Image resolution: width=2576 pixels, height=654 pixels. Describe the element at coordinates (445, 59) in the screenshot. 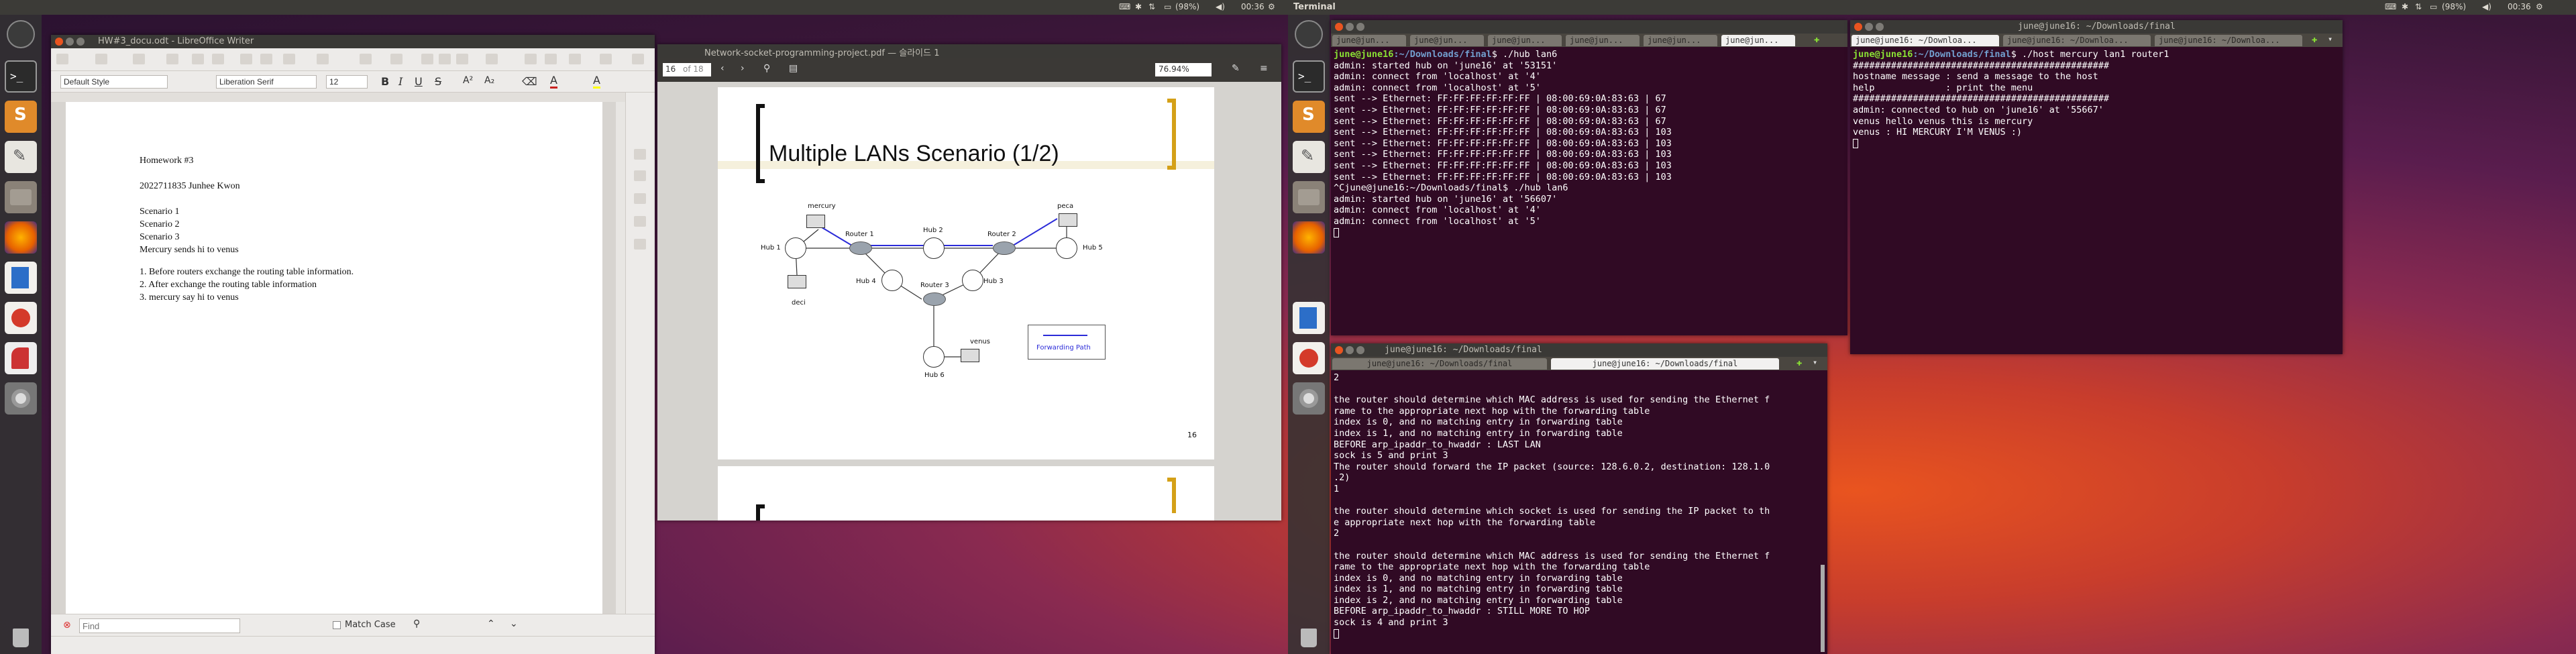

I see `spelling-icon` at that location.